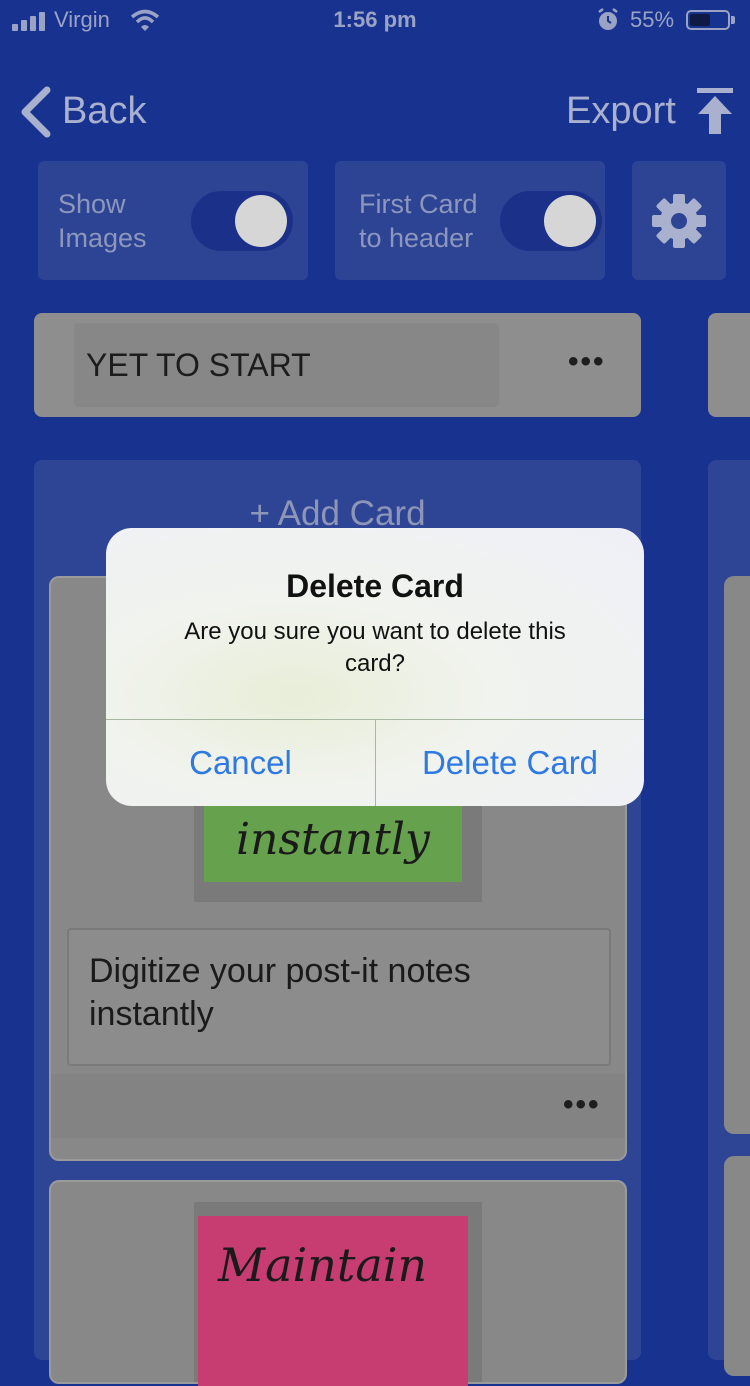 This screenshot has height=1386, width=750. I want to click on status-bar: Virgin 1:56 pm 55%, so click(375, 20).